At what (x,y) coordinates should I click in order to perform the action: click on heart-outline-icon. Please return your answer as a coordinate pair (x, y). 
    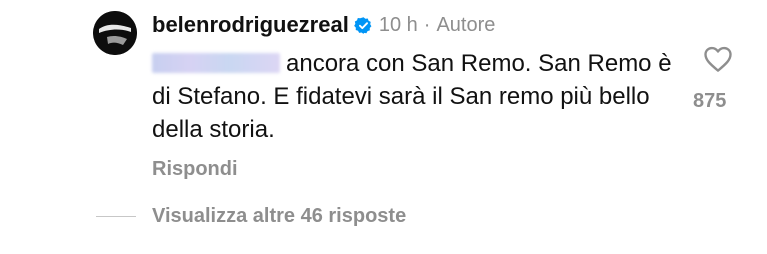
    Looking at the image, I should click on (718, 59).